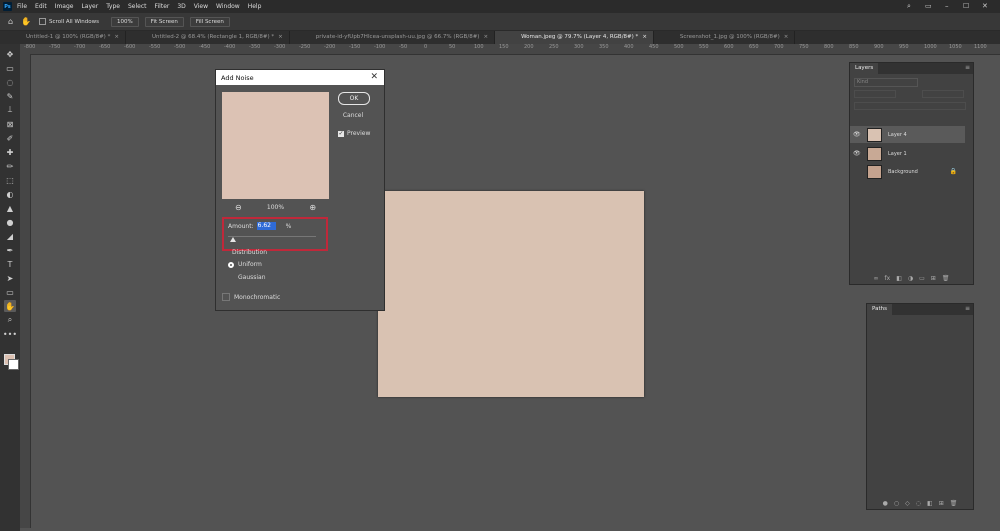 The image size is (1000, 531). Describe the element at coordinates (125, 21) in the screenshot. I see `zoom-100-button: 100%` at that location.